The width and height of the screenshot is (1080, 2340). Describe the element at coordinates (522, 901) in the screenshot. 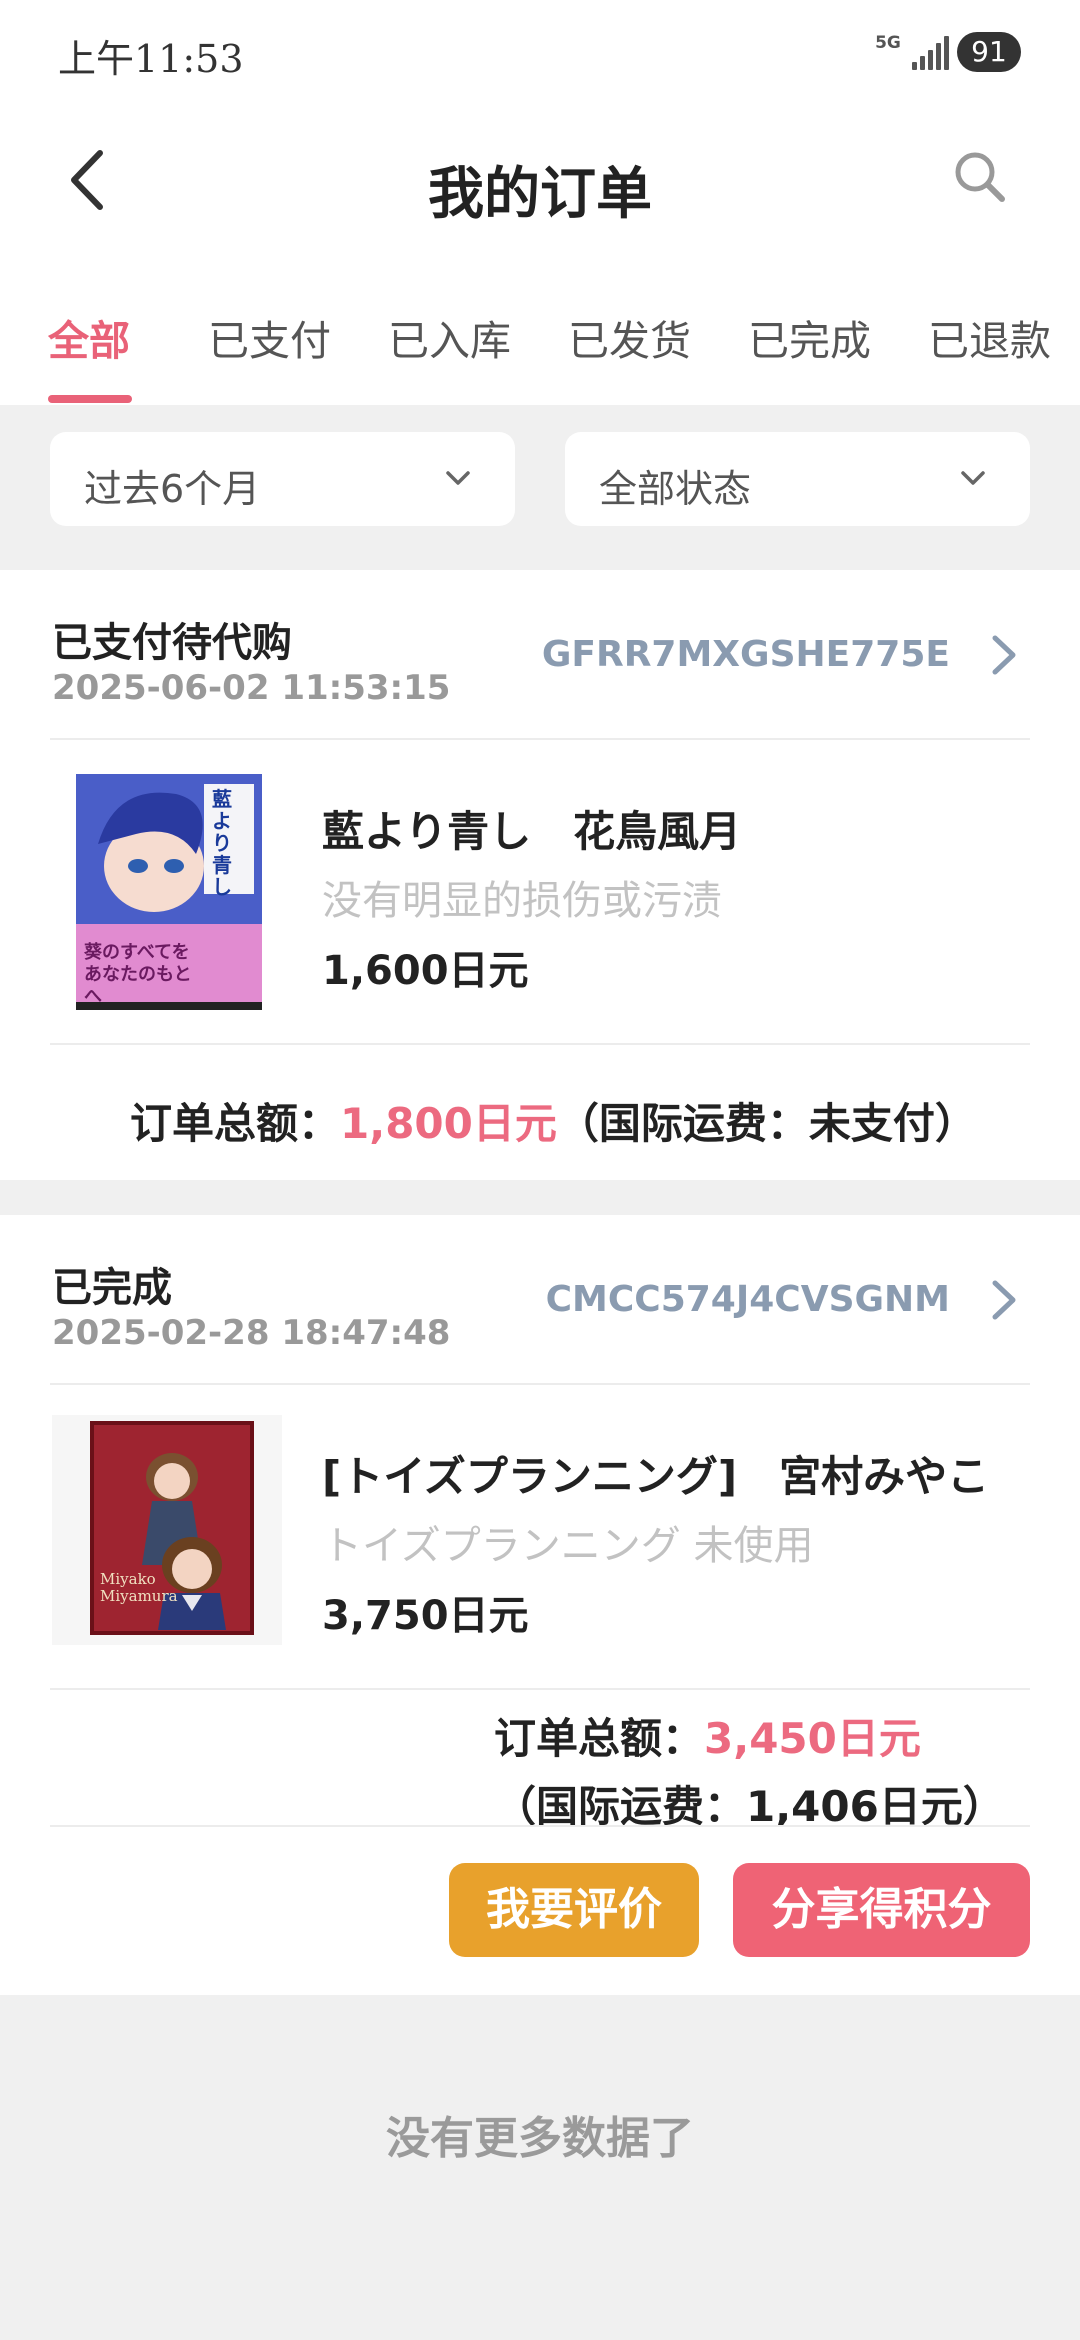

I see `item-condition: 没有明显的损伤或污渍` at that location.